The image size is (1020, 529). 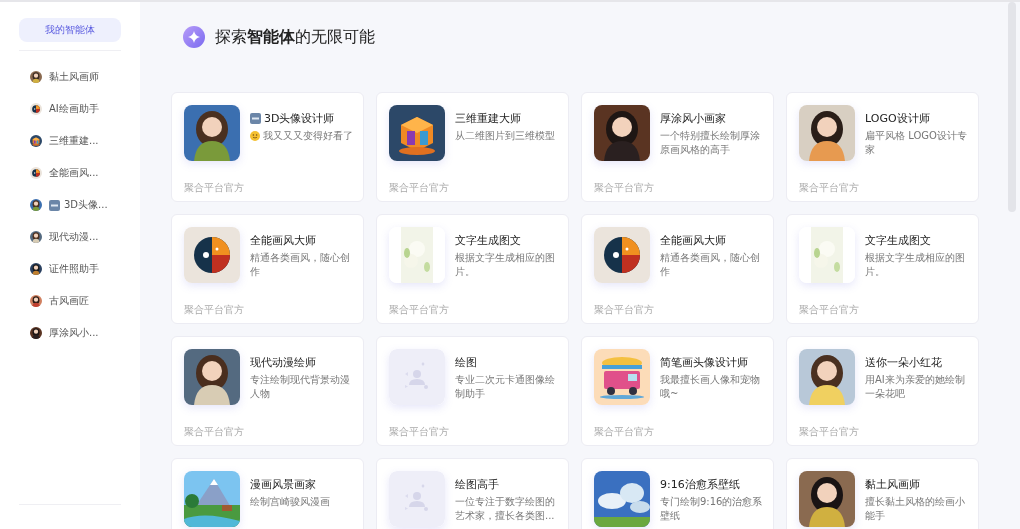 I want to click on agent-card: 黏土风画师 擅长黏土风格的绘画小能手, so click(x=882, y=493).